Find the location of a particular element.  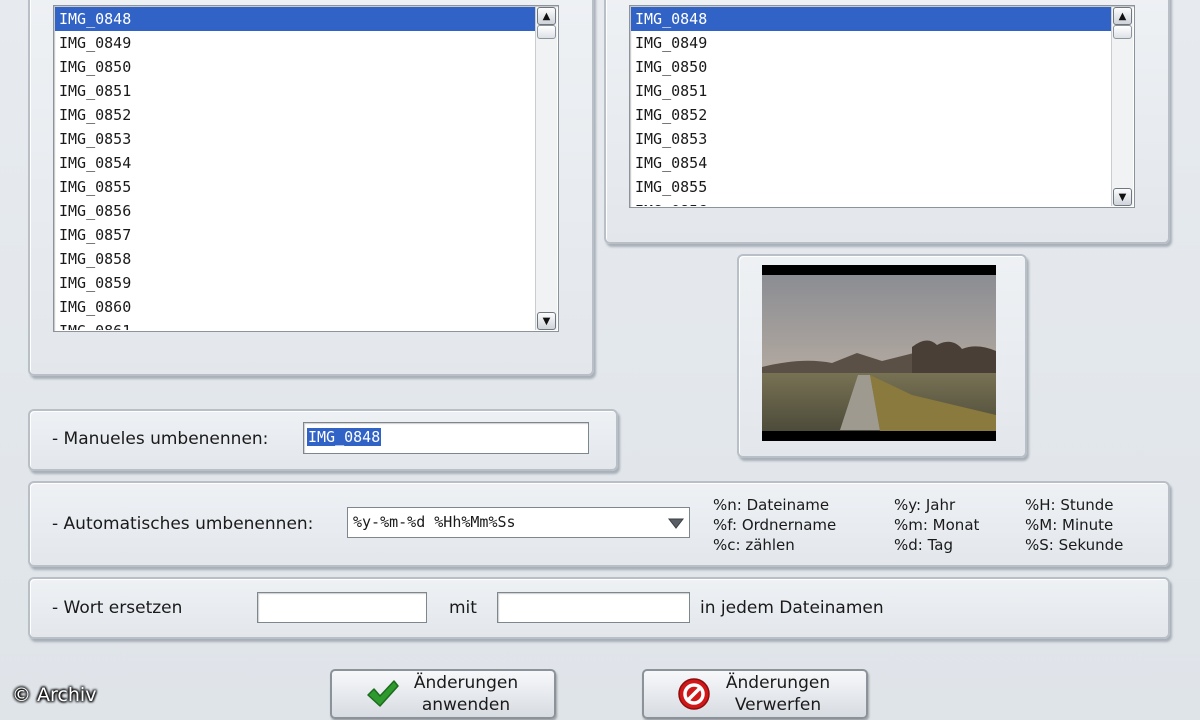

auto-rename-pattern-value: %y-%m-%d %Hh%Mm%Ss is located at coordinates (434, 522).